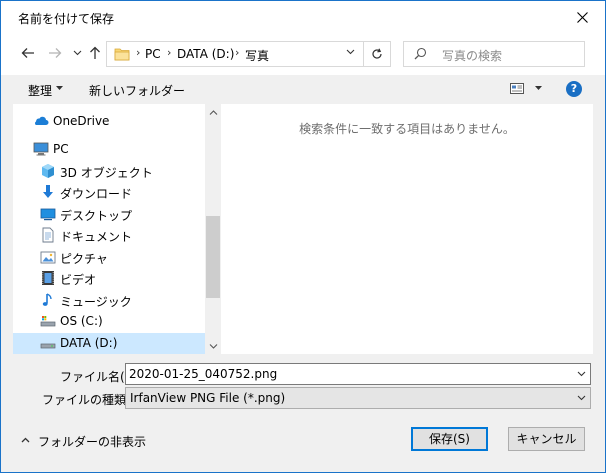 This screenshot has width=606, height=473. Describe the element at coordinates (213, 257) in the screenshot. I see `scroll-thumb` at that location.